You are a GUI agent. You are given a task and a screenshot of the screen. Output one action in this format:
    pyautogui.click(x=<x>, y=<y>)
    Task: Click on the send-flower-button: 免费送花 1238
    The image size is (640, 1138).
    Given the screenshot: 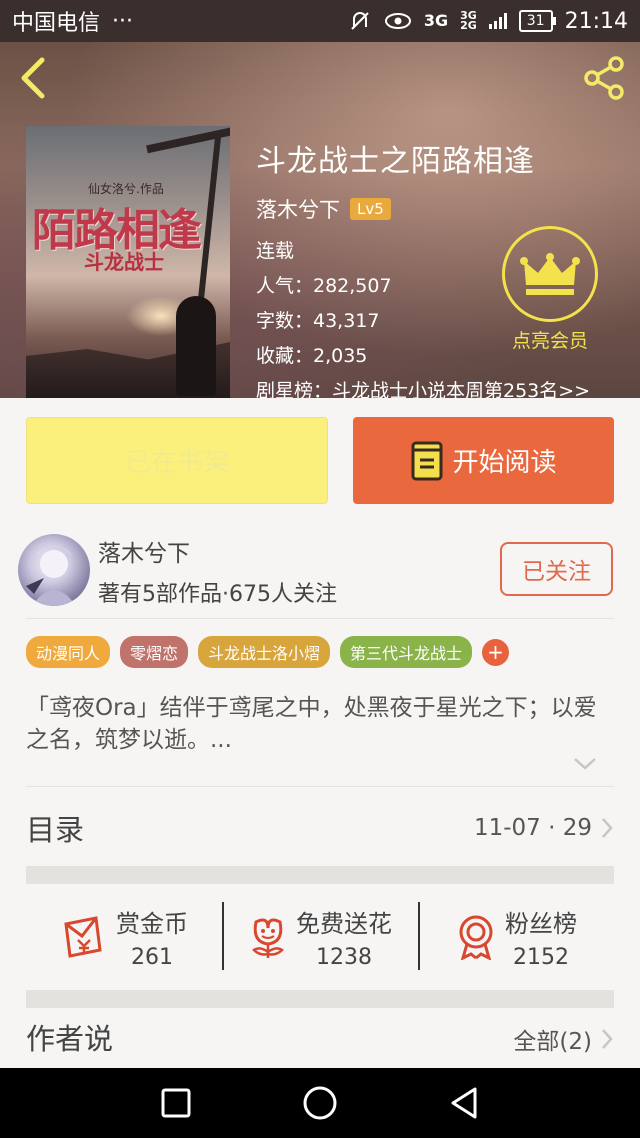 What is the action you would take?
    pyautogui.click(x=320, y=937)
    